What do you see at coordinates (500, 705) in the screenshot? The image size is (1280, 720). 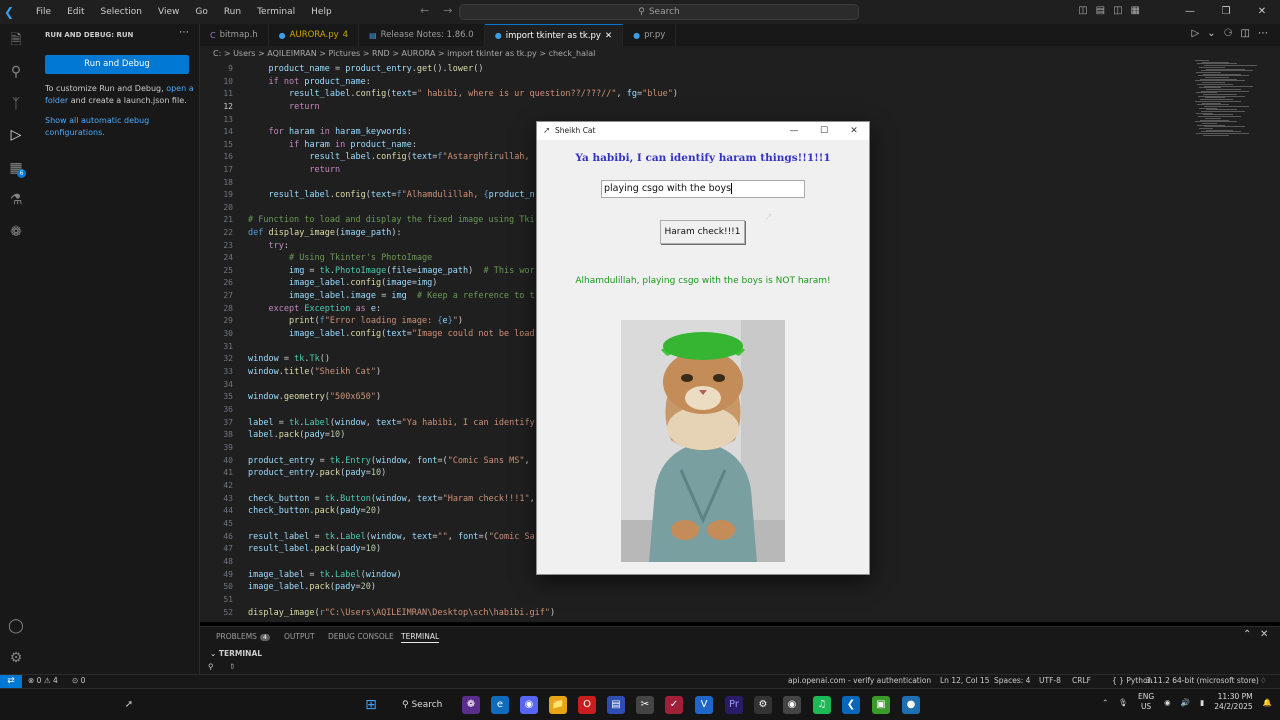 I see `edge-icon: e` at bounding box center [500, 705].